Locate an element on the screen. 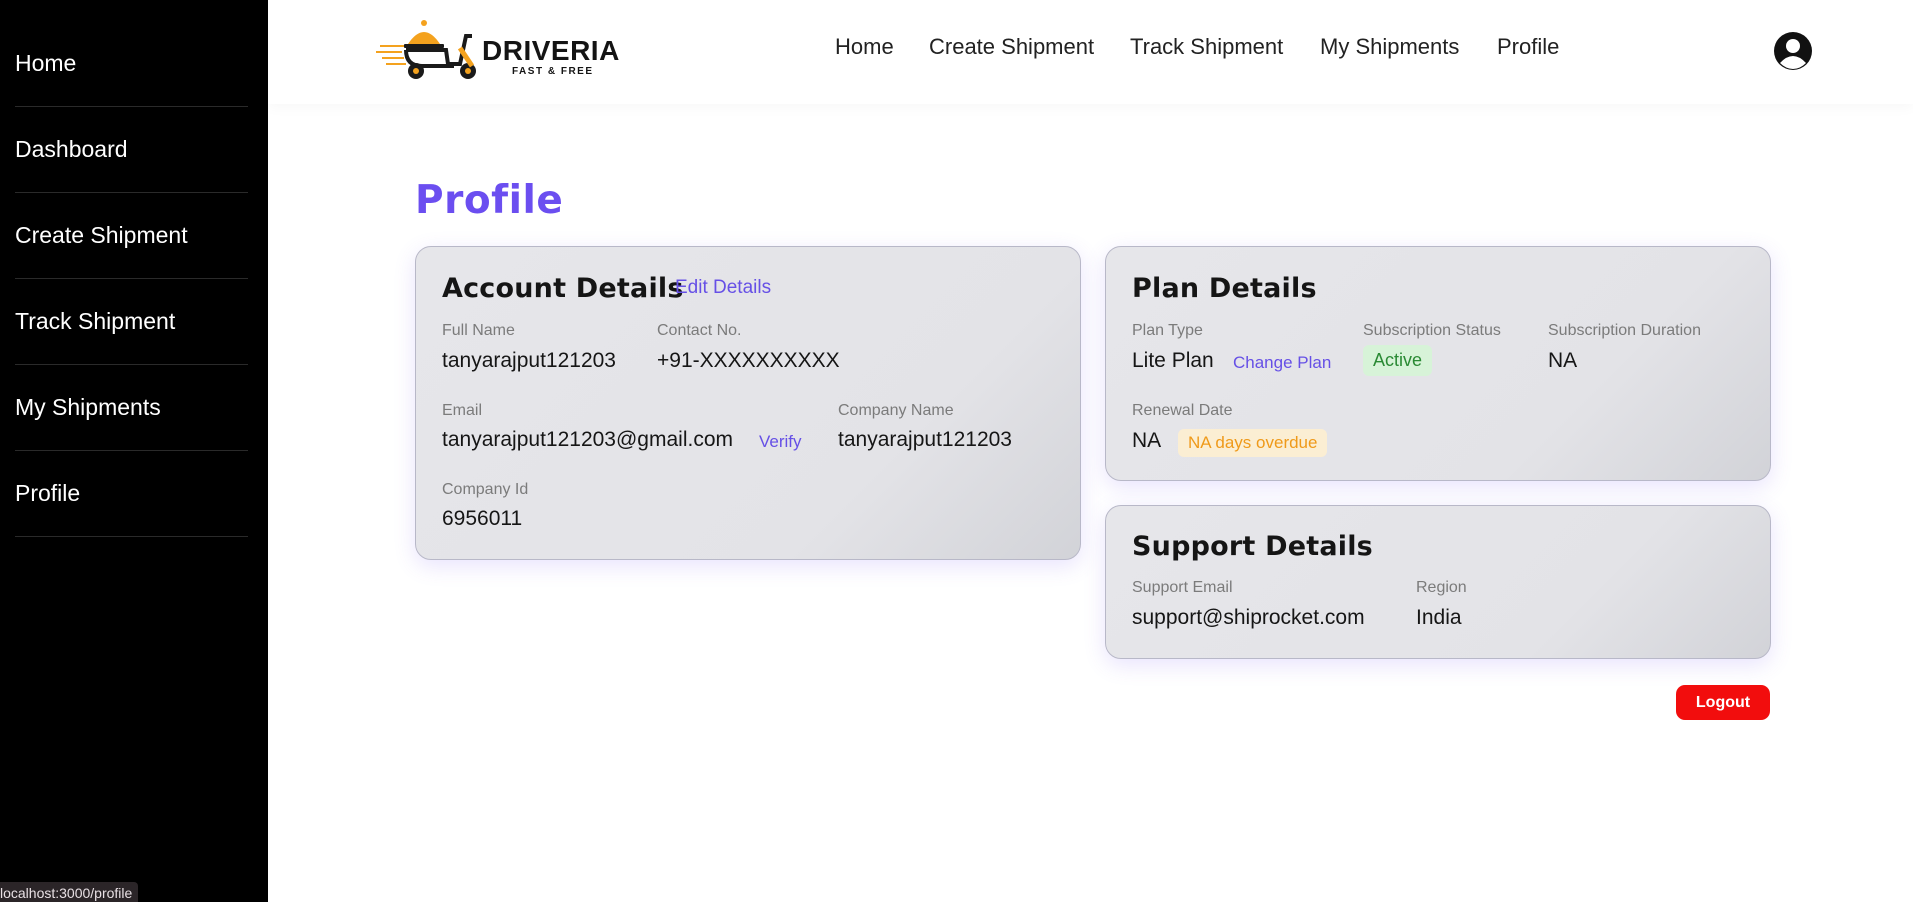  region-label: Region is located at coordinates (1441, 587).